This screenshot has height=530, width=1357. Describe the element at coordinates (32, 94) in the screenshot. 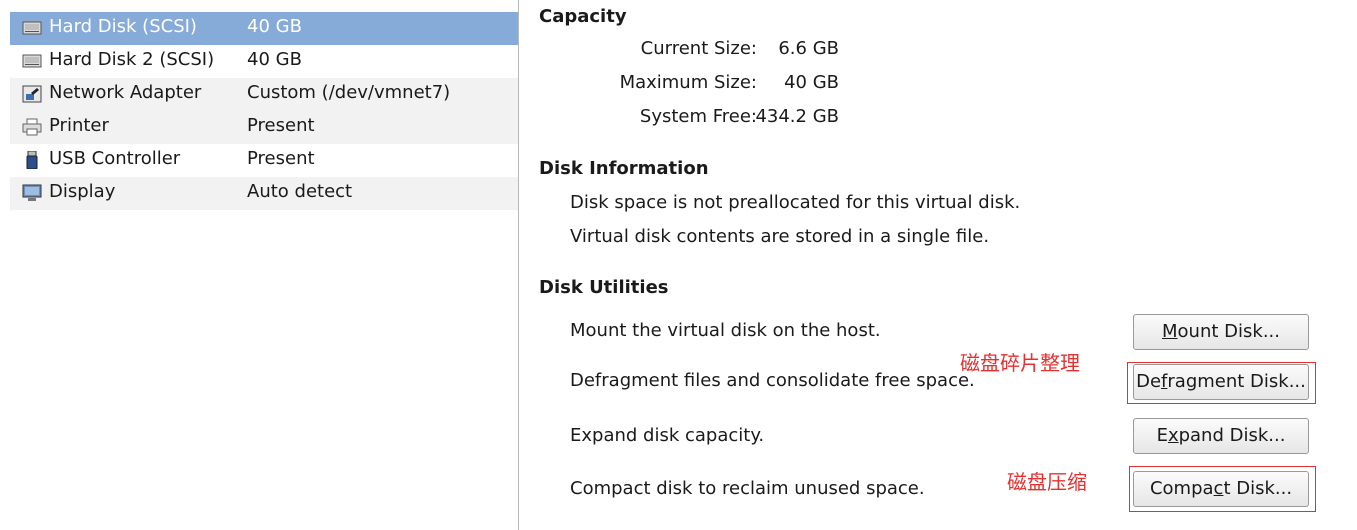

I see `network-adapter-icon` at that location.